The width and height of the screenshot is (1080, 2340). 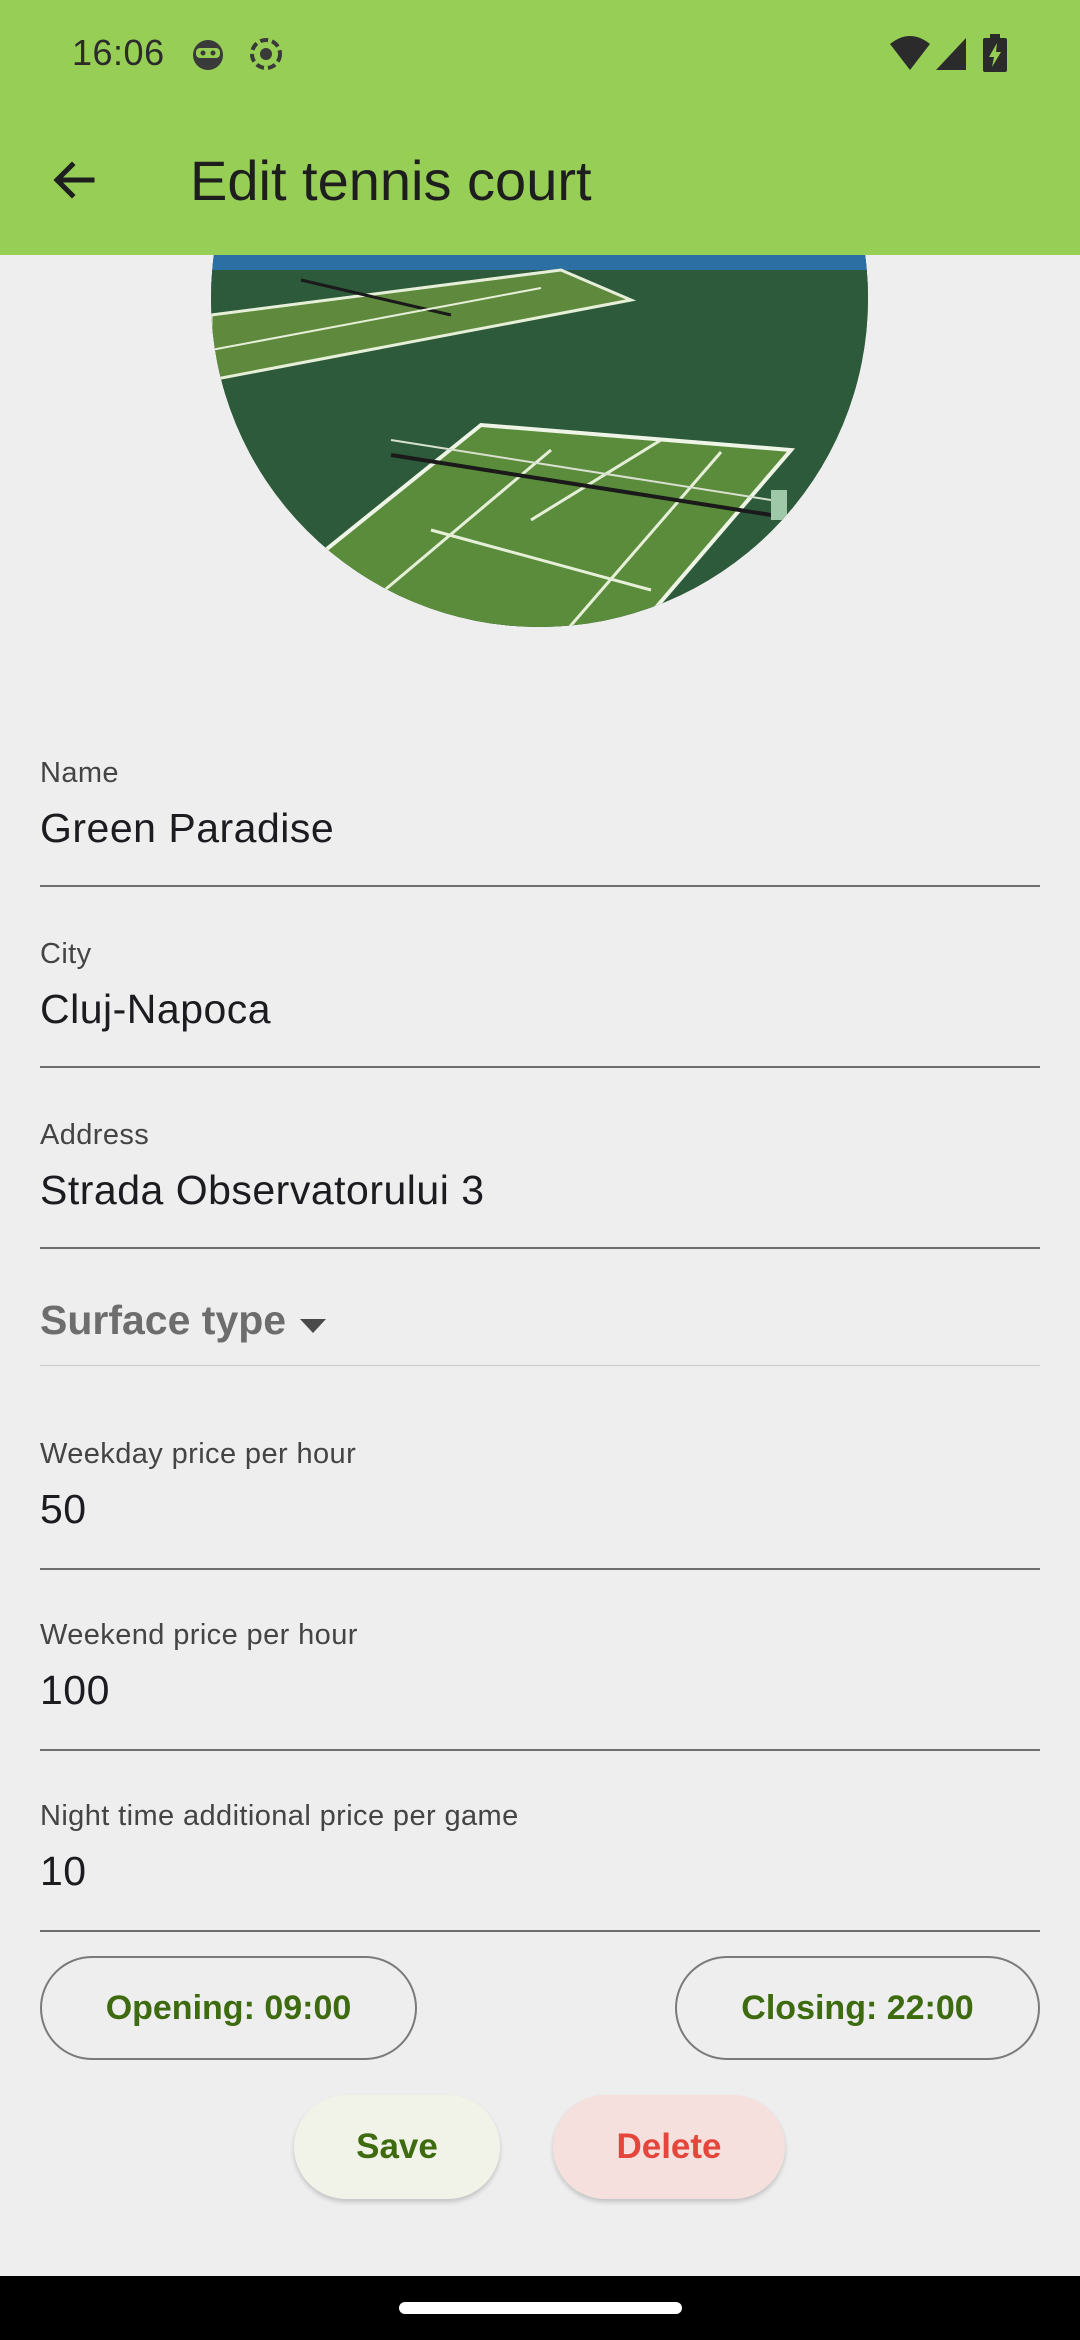 What do you see at coordinates (79, 773) in the screenshot?
I see `name-label: Name` at bounding box center [79, 773].